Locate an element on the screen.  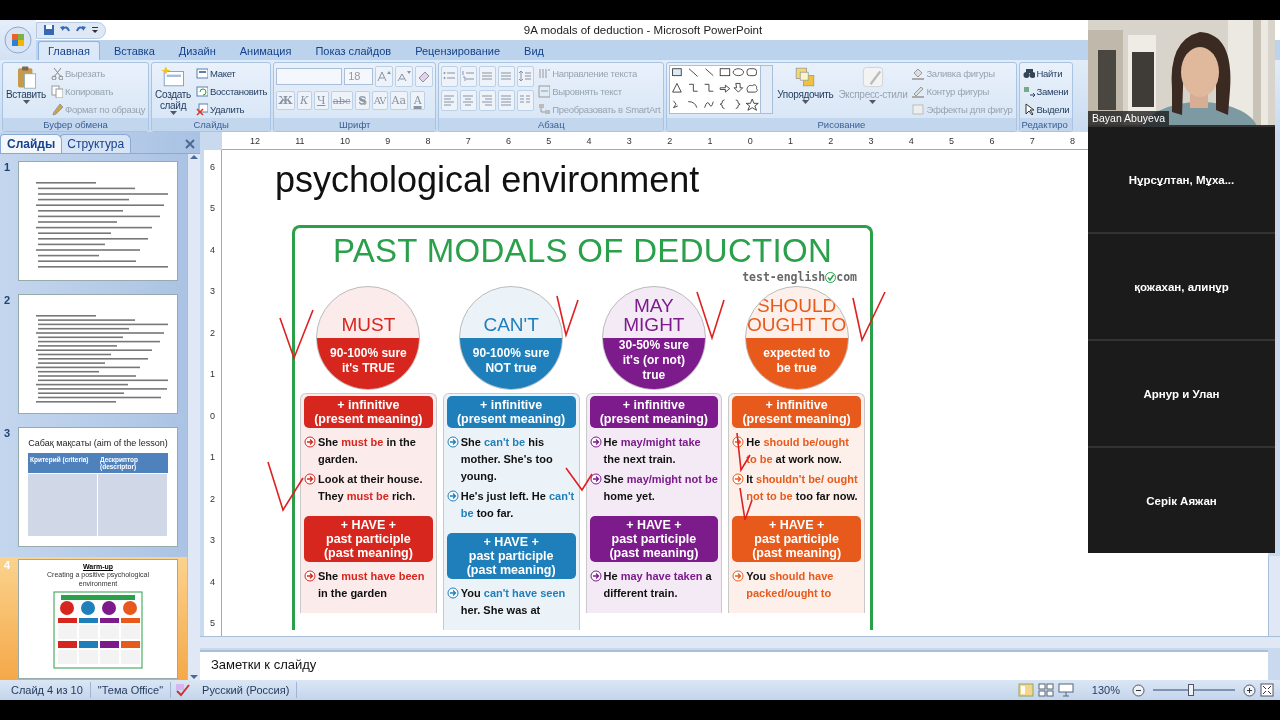
shapes-gallery-drawing is located at coordinates (715, 89).